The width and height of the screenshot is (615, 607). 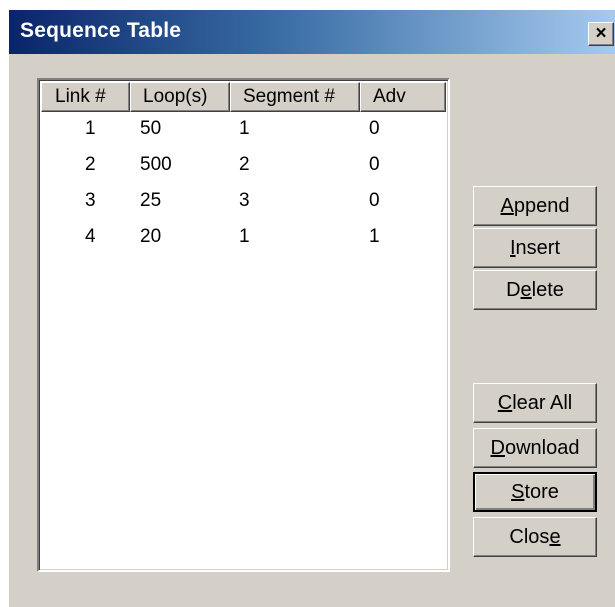 I want to click on table-row: 3 25 3 0, so click(x=243, y=204).